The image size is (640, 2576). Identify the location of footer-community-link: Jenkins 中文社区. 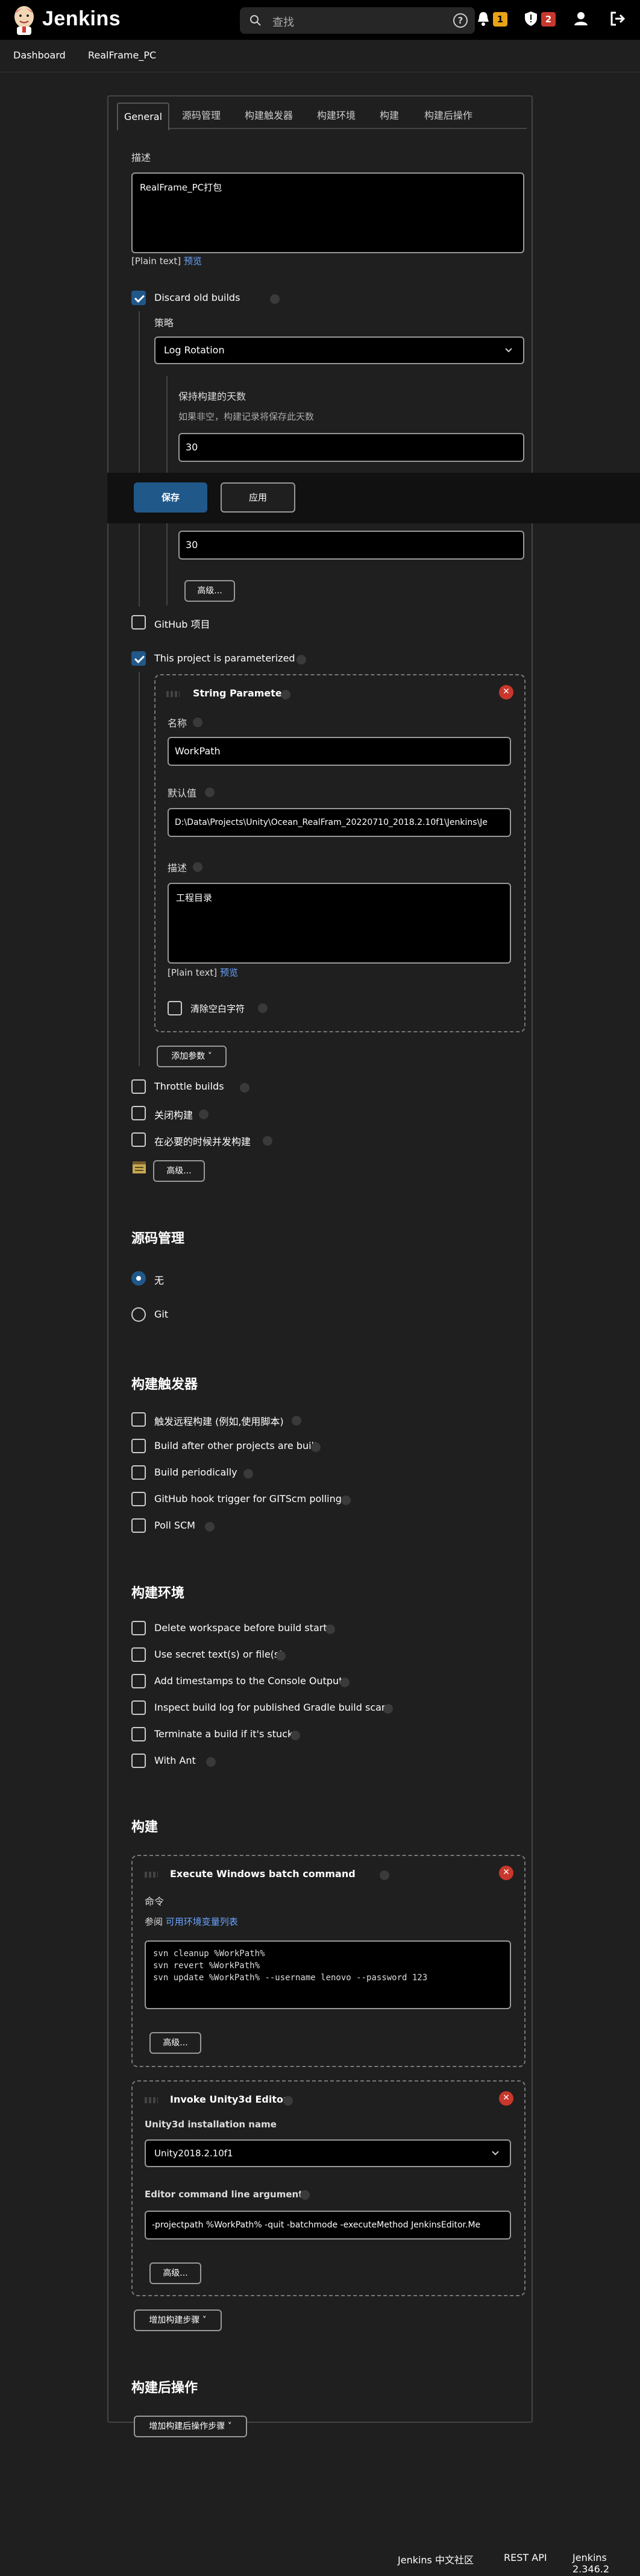
(436, 2559).